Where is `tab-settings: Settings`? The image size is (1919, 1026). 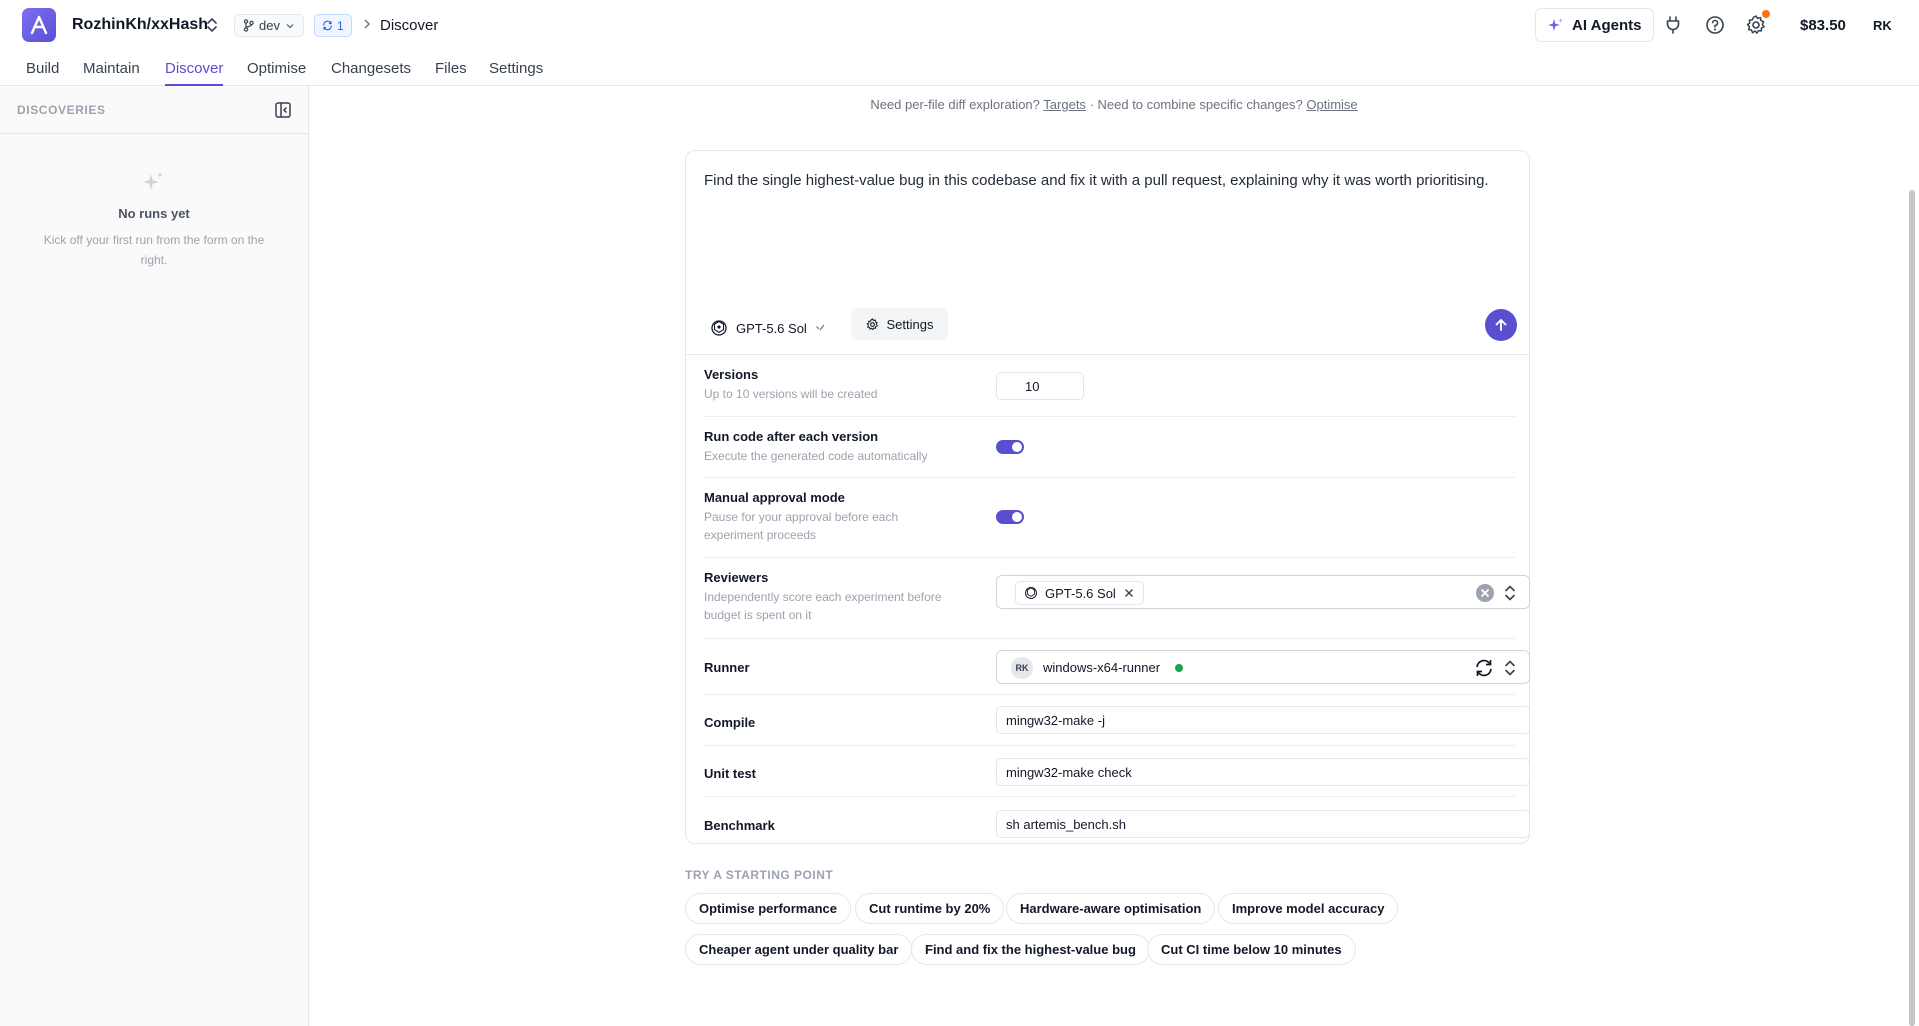
tab-settings: Settings is located at coordinates (516, 73).